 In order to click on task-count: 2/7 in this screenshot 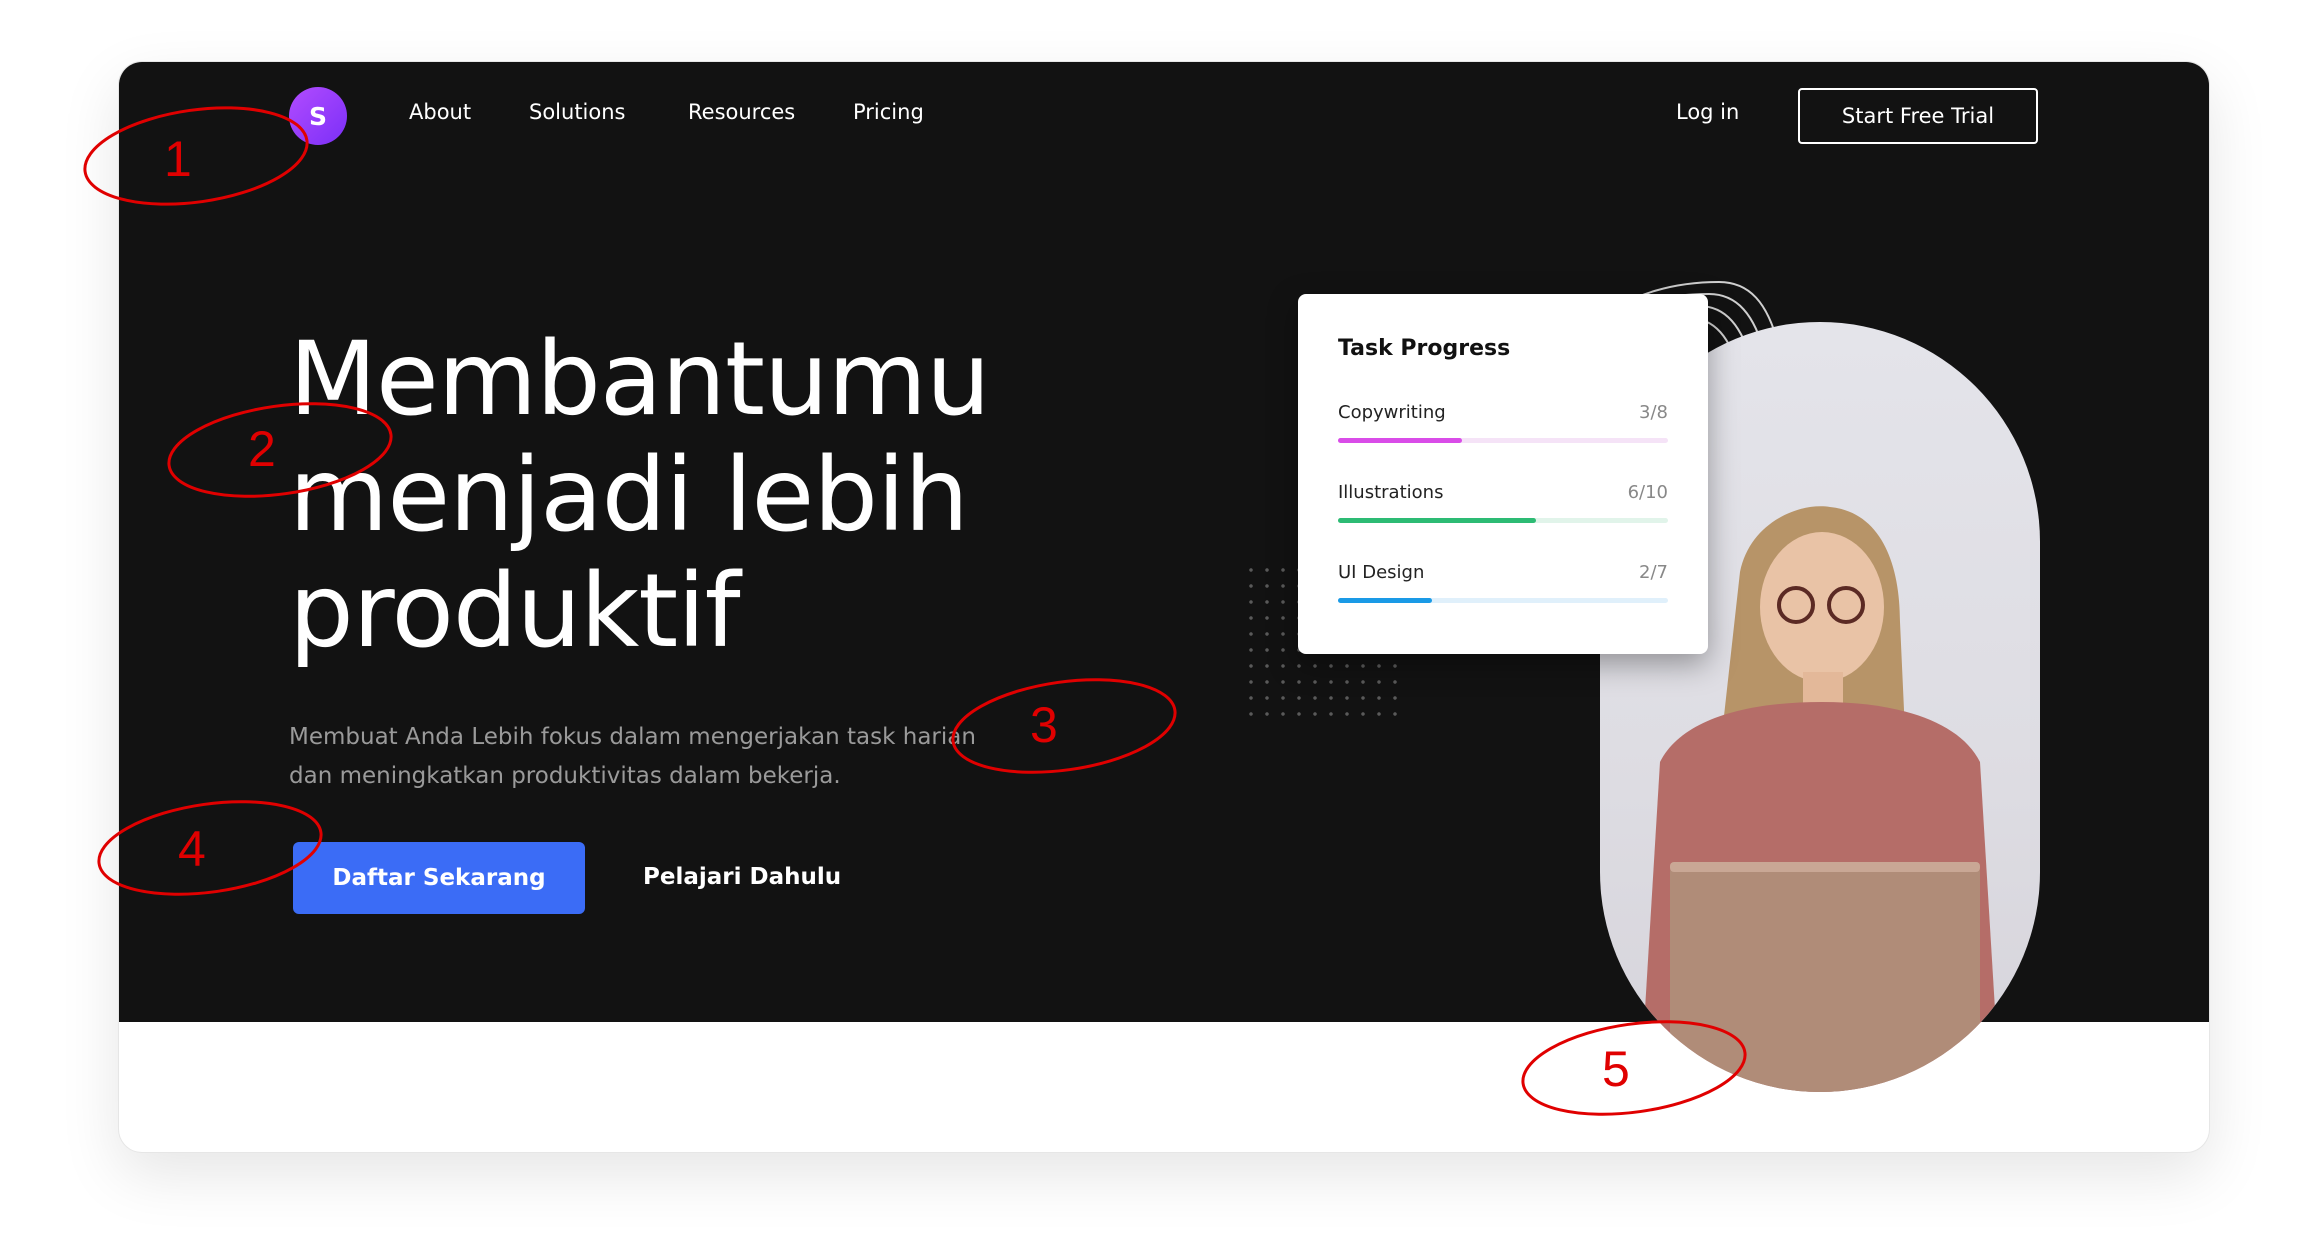, I will do `click(1653, 572)`.